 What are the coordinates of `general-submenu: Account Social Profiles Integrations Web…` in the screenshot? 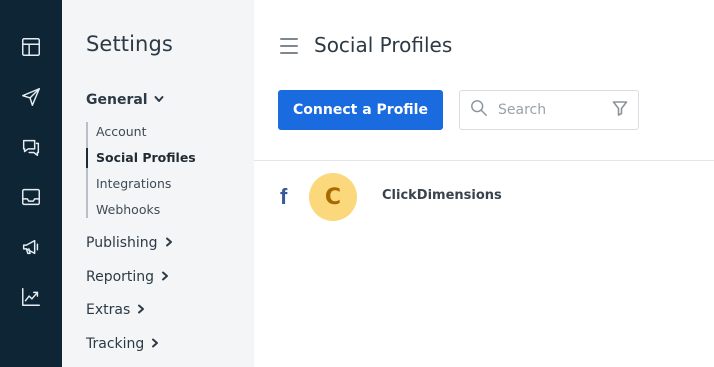 It's located at (141, 170).